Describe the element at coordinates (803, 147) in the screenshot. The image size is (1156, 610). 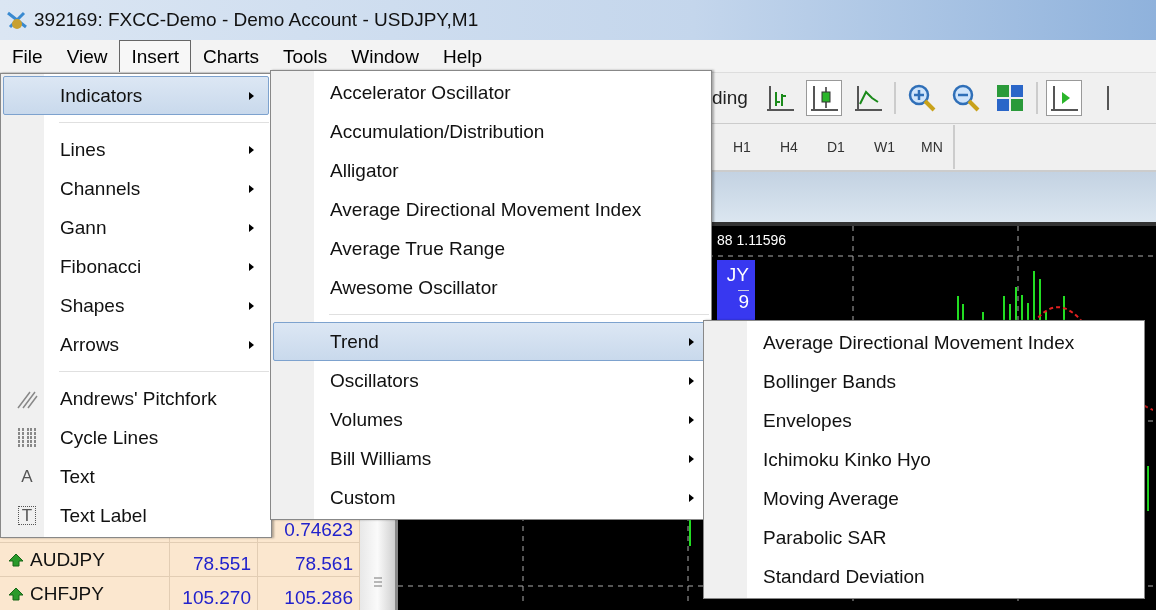
I see `timeframe-button: H4` at that location.